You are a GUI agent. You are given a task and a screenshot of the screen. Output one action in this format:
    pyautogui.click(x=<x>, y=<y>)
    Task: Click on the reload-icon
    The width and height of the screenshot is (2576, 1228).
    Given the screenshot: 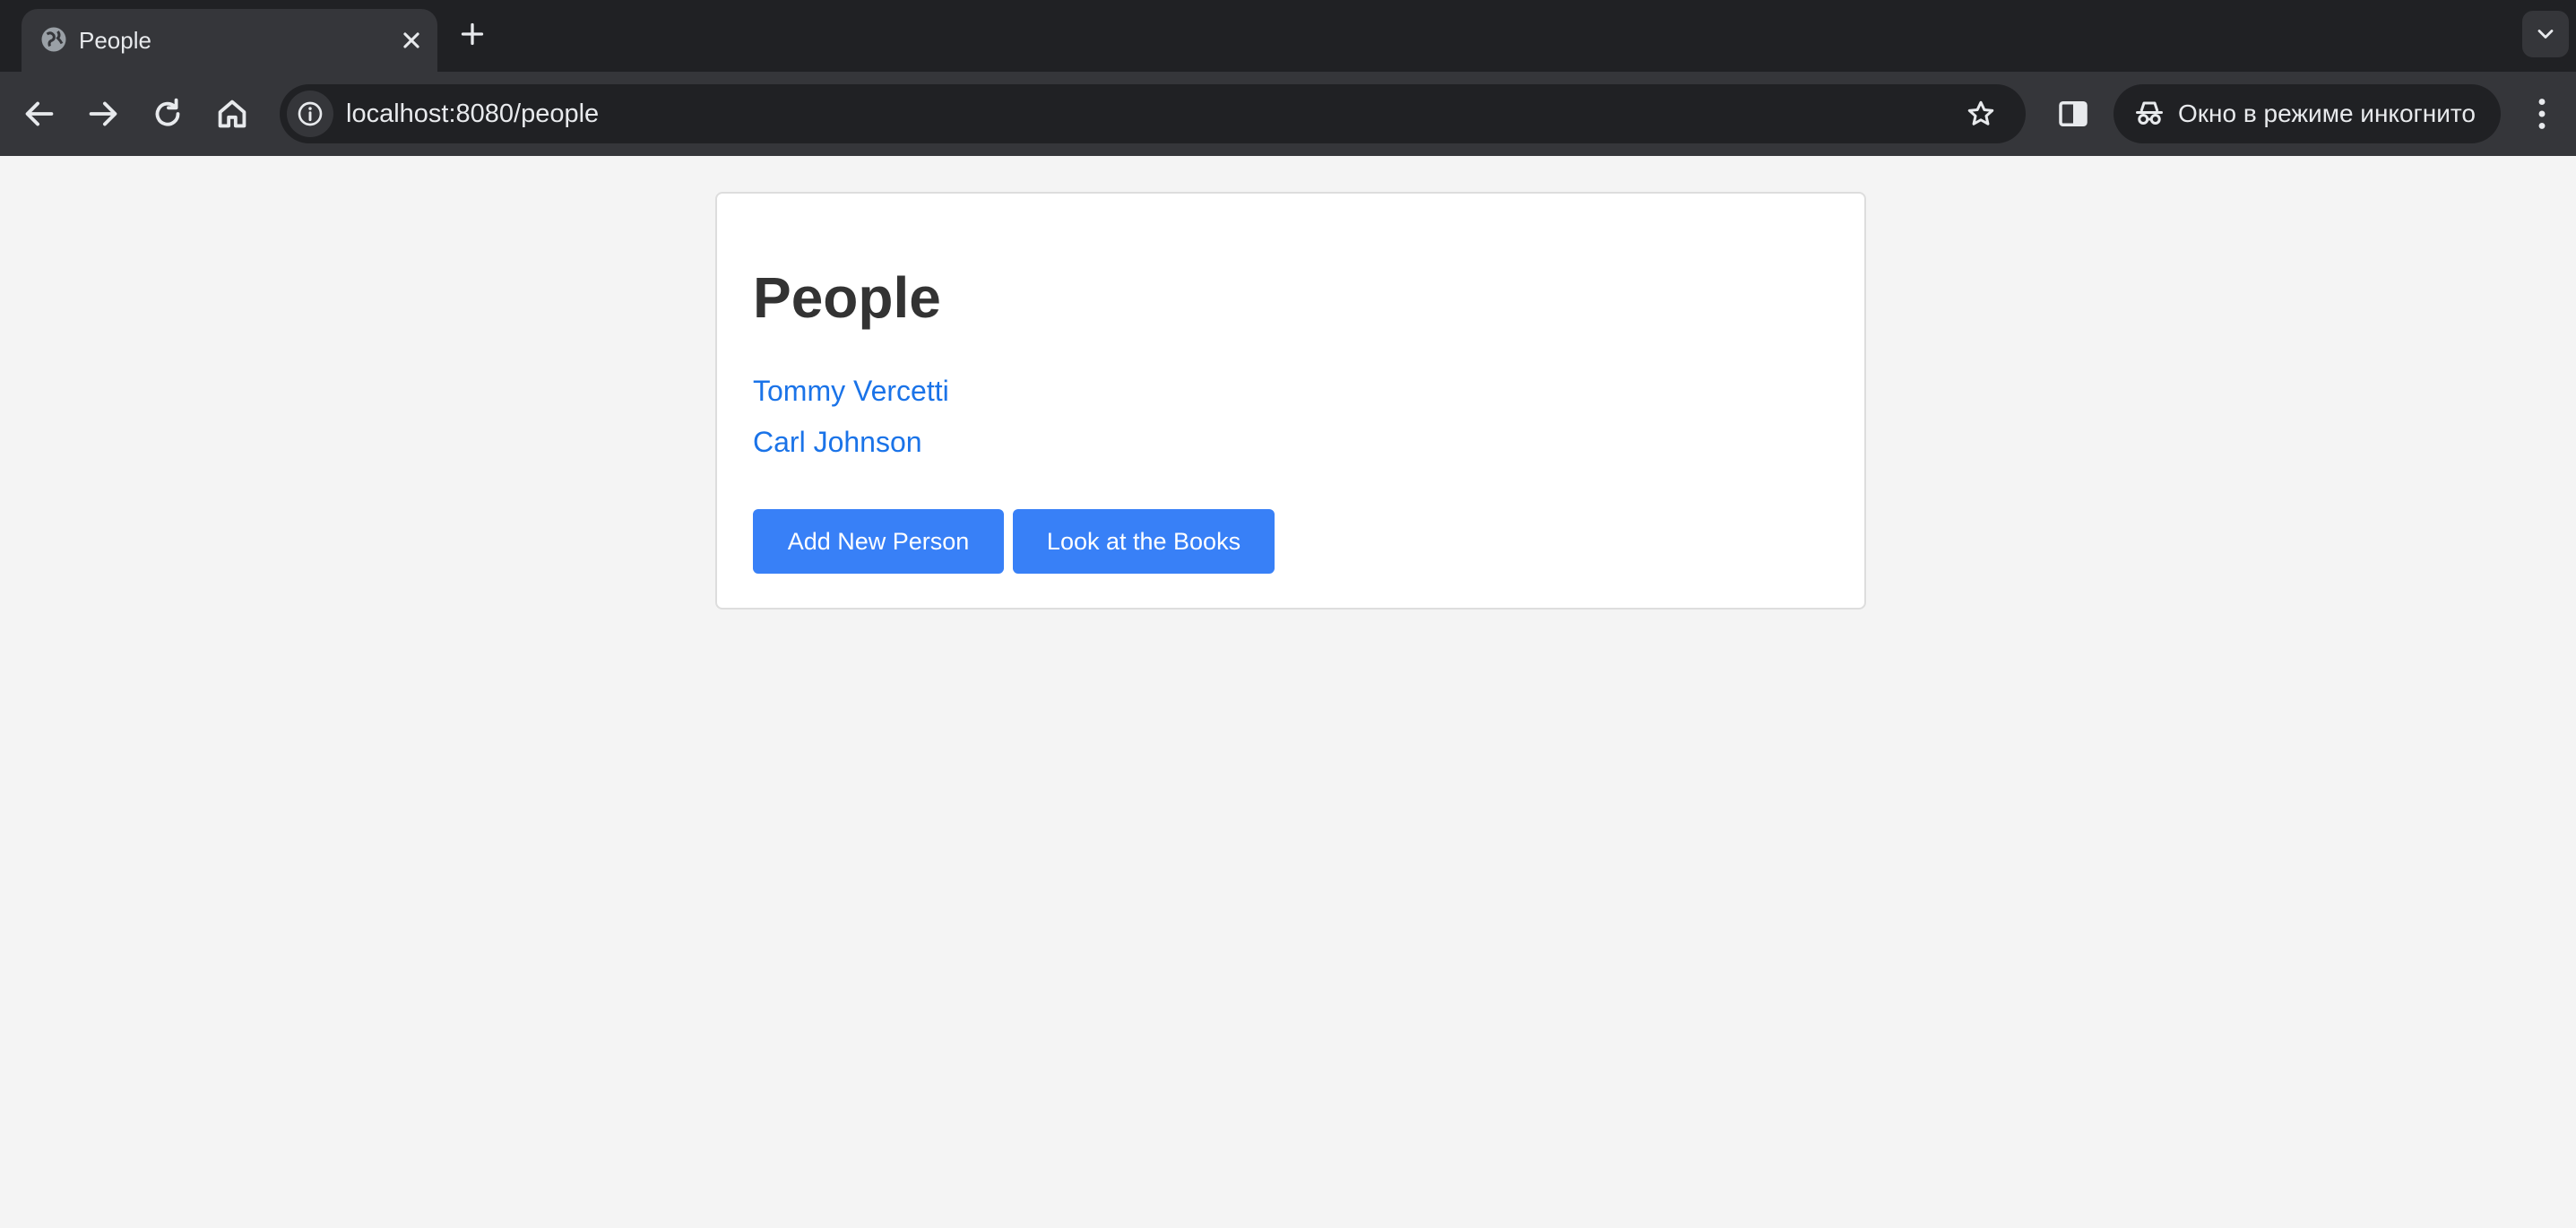 What is the action you would take?
    pyautogui.click(x=167, y=113)
    